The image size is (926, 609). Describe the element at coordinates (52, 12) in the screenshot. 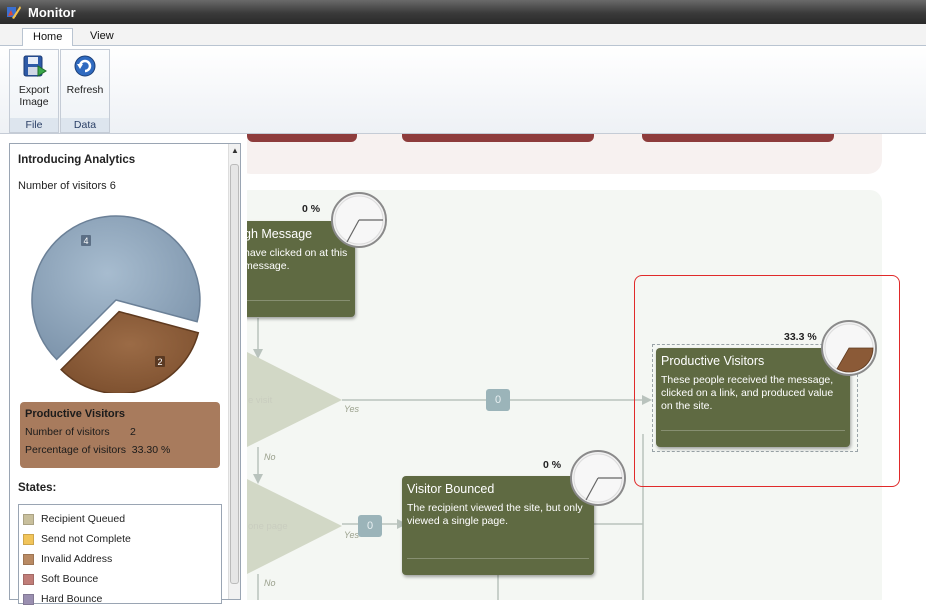

I see `window-title: Monitor` at that location.